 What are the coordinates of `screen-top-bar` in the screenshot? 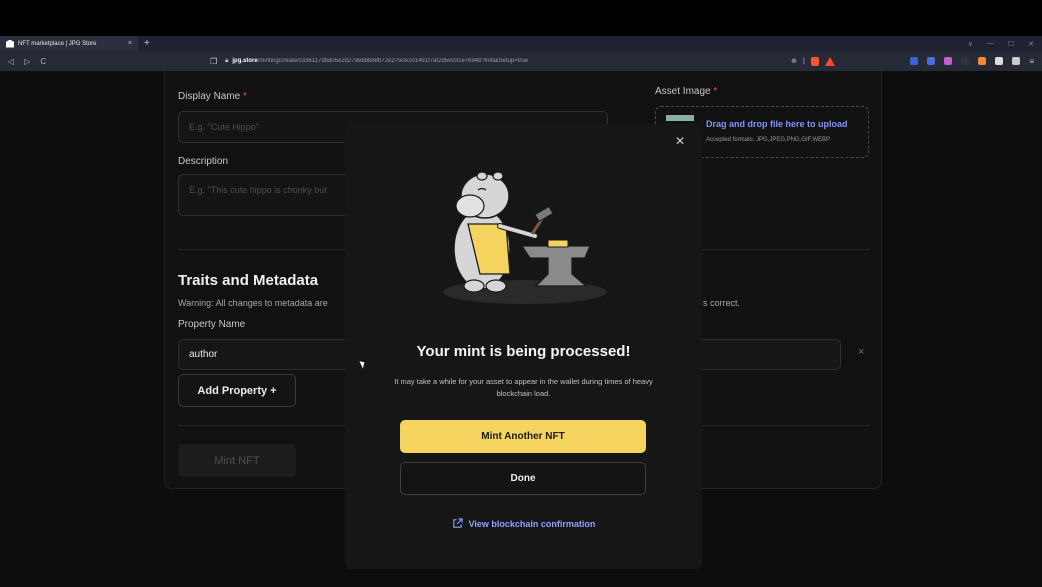 It's located at (521, 18).